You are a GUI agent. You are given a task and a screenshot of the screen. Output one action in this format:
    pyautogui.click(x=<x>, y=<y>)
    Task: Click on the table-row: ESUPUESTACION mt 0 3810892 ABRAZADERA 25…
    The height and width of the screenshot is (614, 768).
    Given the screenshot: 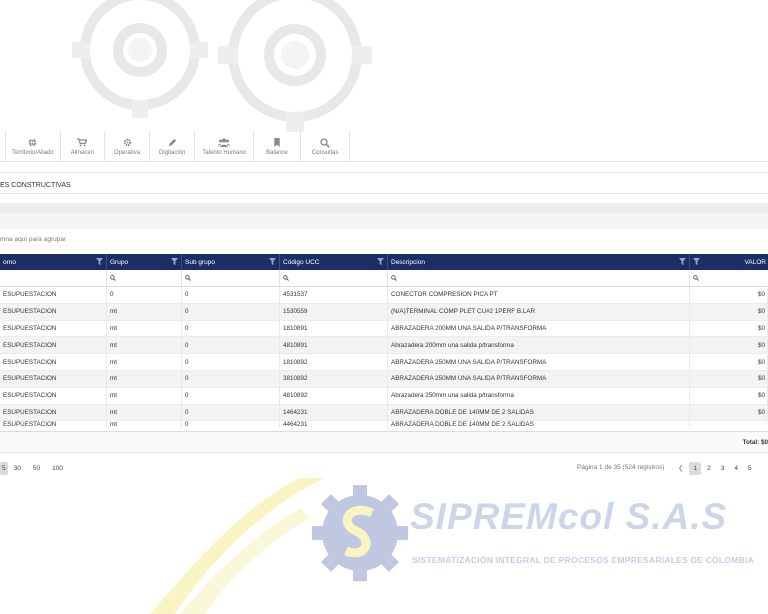 What is the action you would take?
    pyautogui.click(x=384, y=379)
    